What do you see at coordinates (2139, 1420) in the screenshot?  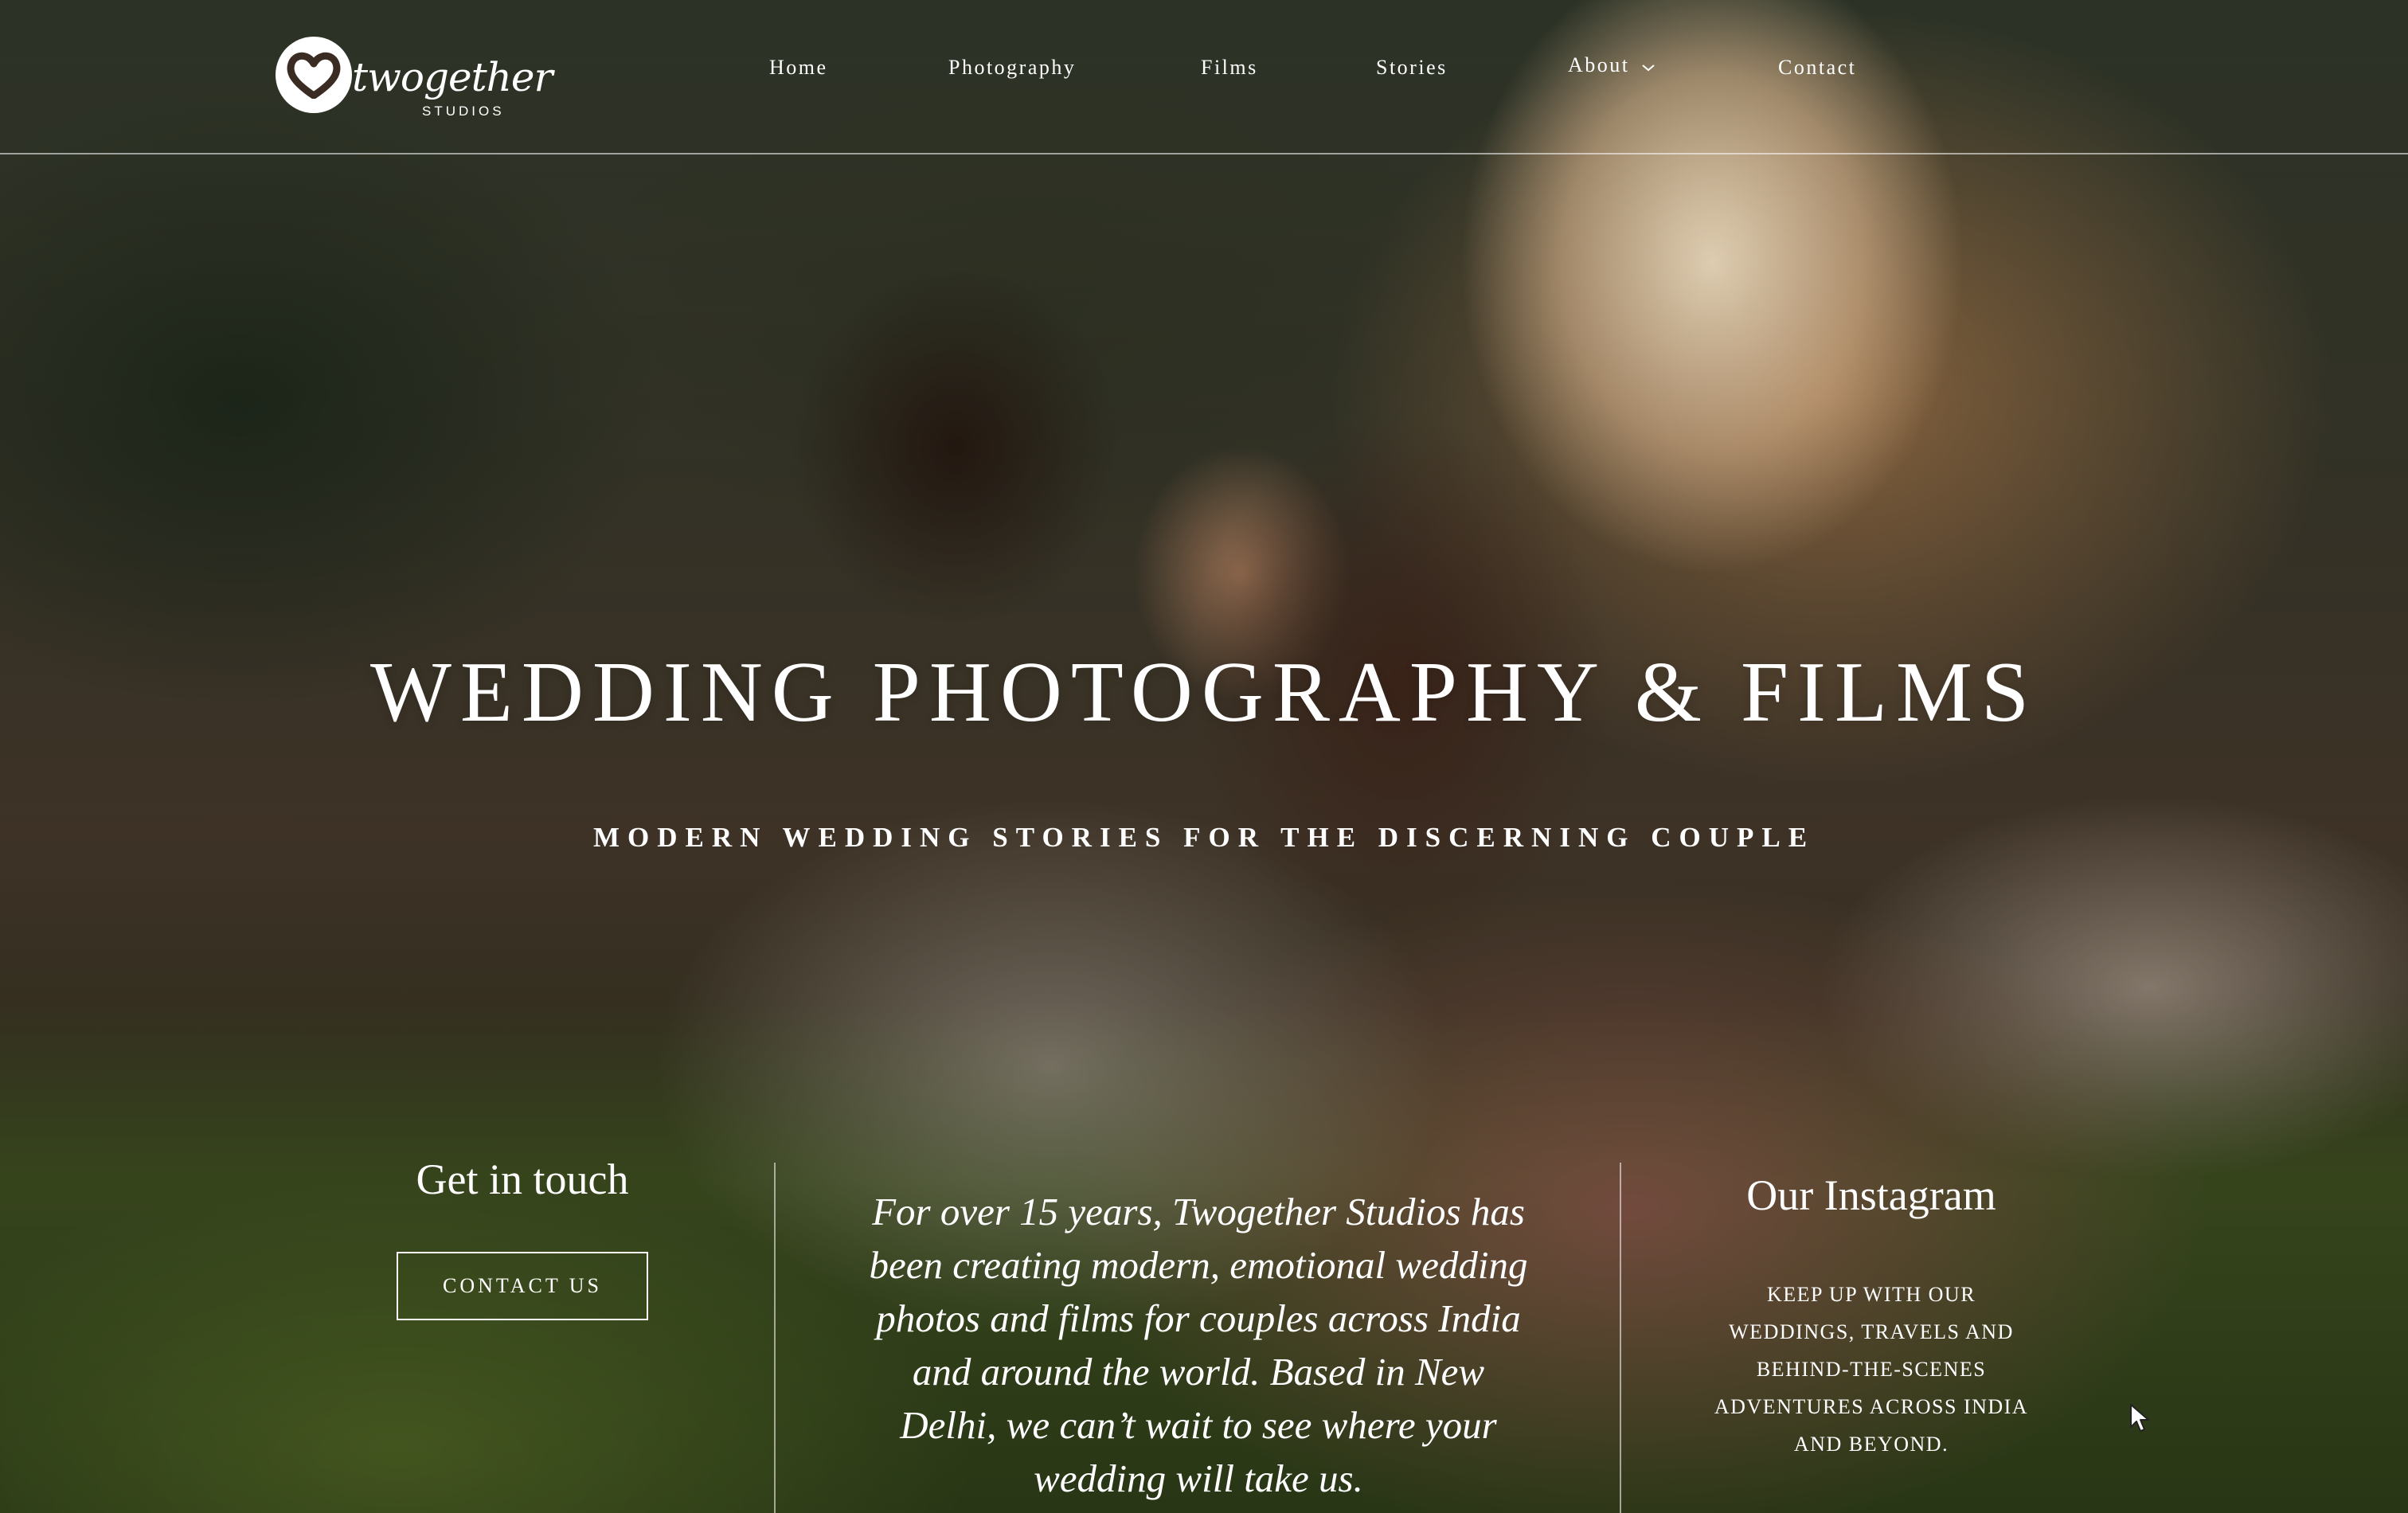 I see `mouse-cursor-icon` at bounding box center [2139, 1420].